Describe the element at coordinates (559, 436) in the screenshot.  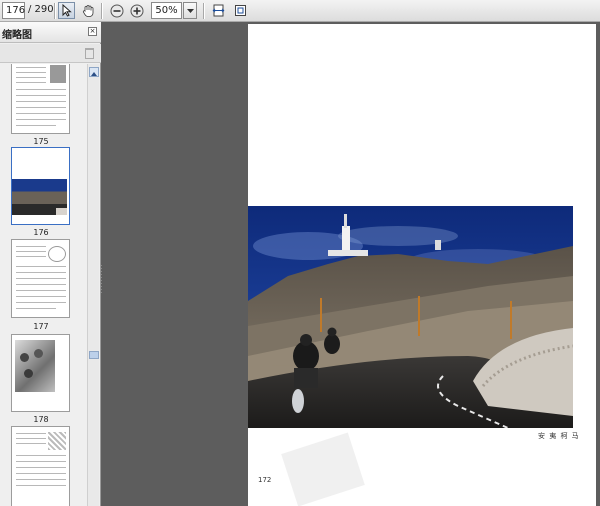
I see `photo-caption: 安 夷 柯 马` at that location.